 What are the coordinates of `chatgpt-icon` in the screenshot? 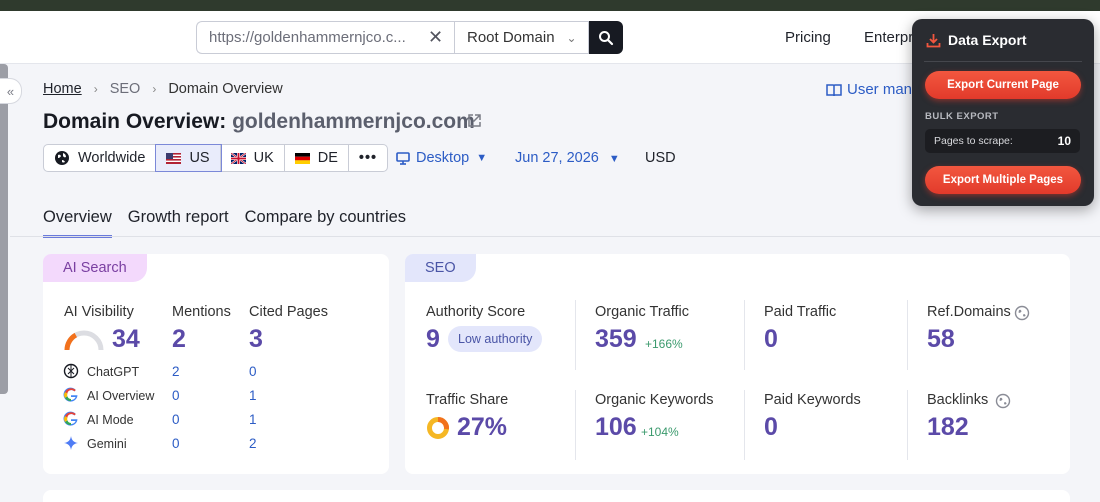 It's located at (71, 371).